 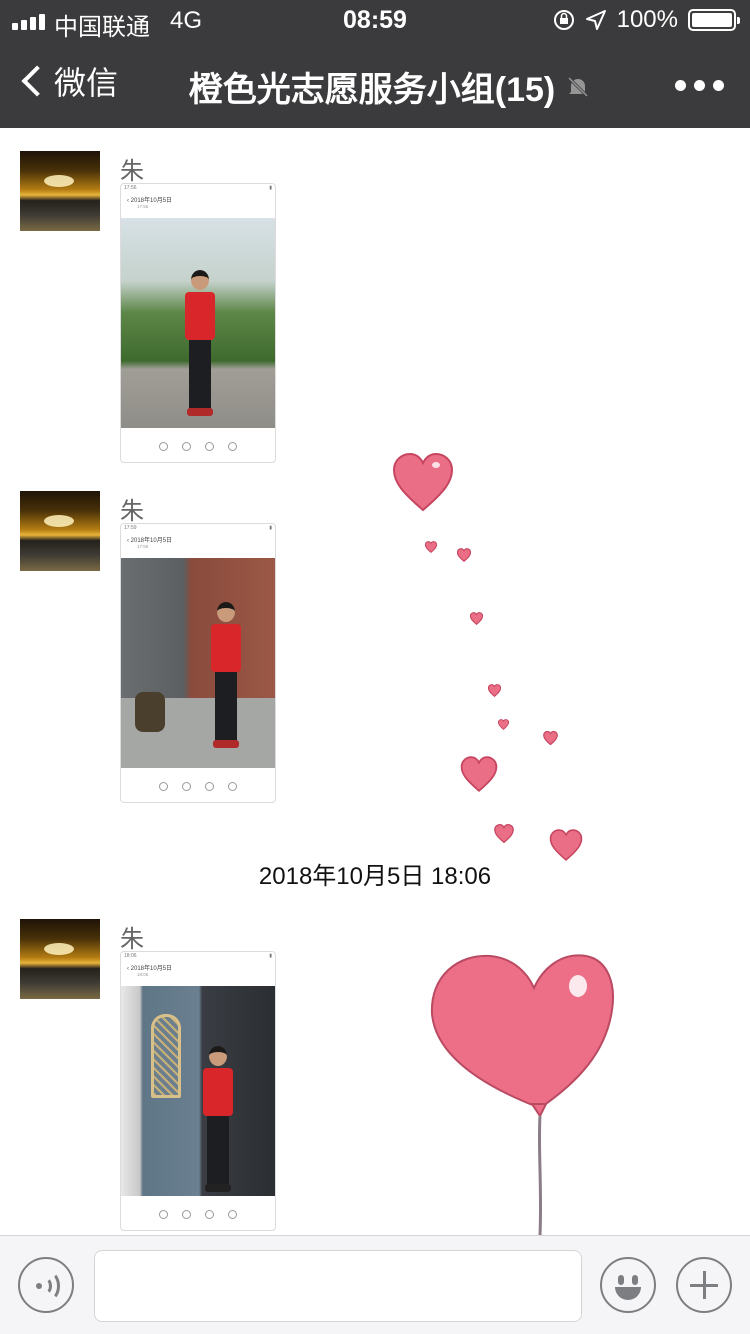 I want to click on bell-slash-icon, so click(x=578, y=86).